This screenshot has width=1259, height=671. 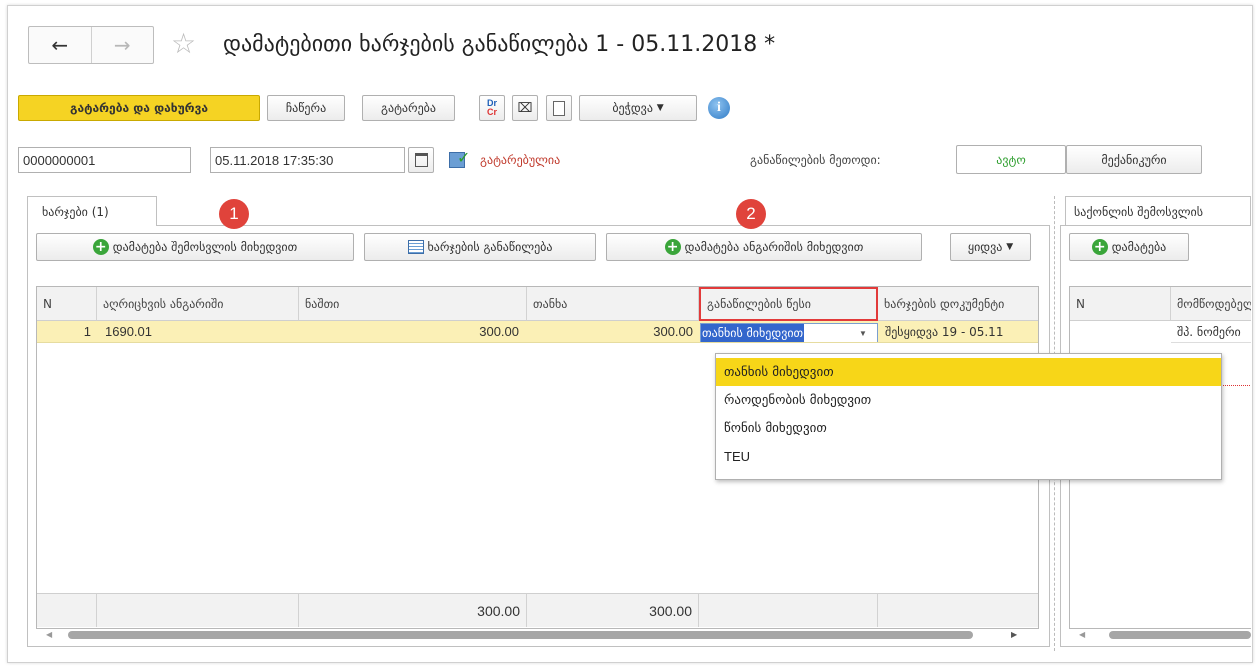 What do you see at coordinates (985, 247) in the screenshot?
I see `more-label: ყიდვა` at bounding box center [985, 247].